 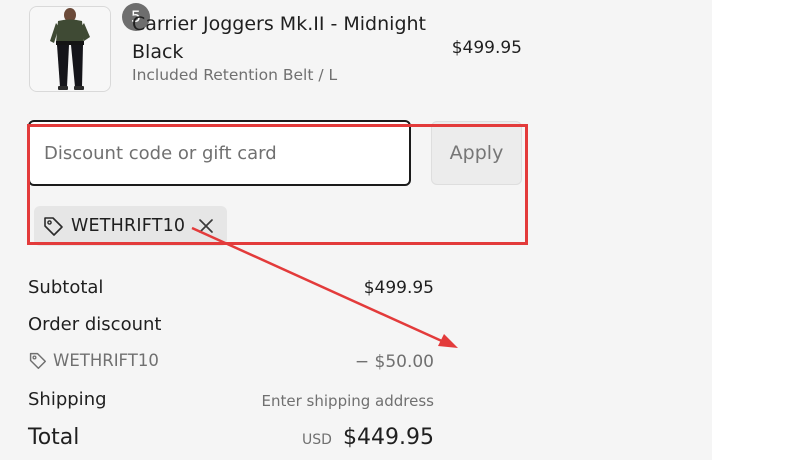 What do you see at coordinates (486, 48) in the screenshot?
I see `product-price: $499.95` at bounding box center [486, 48].